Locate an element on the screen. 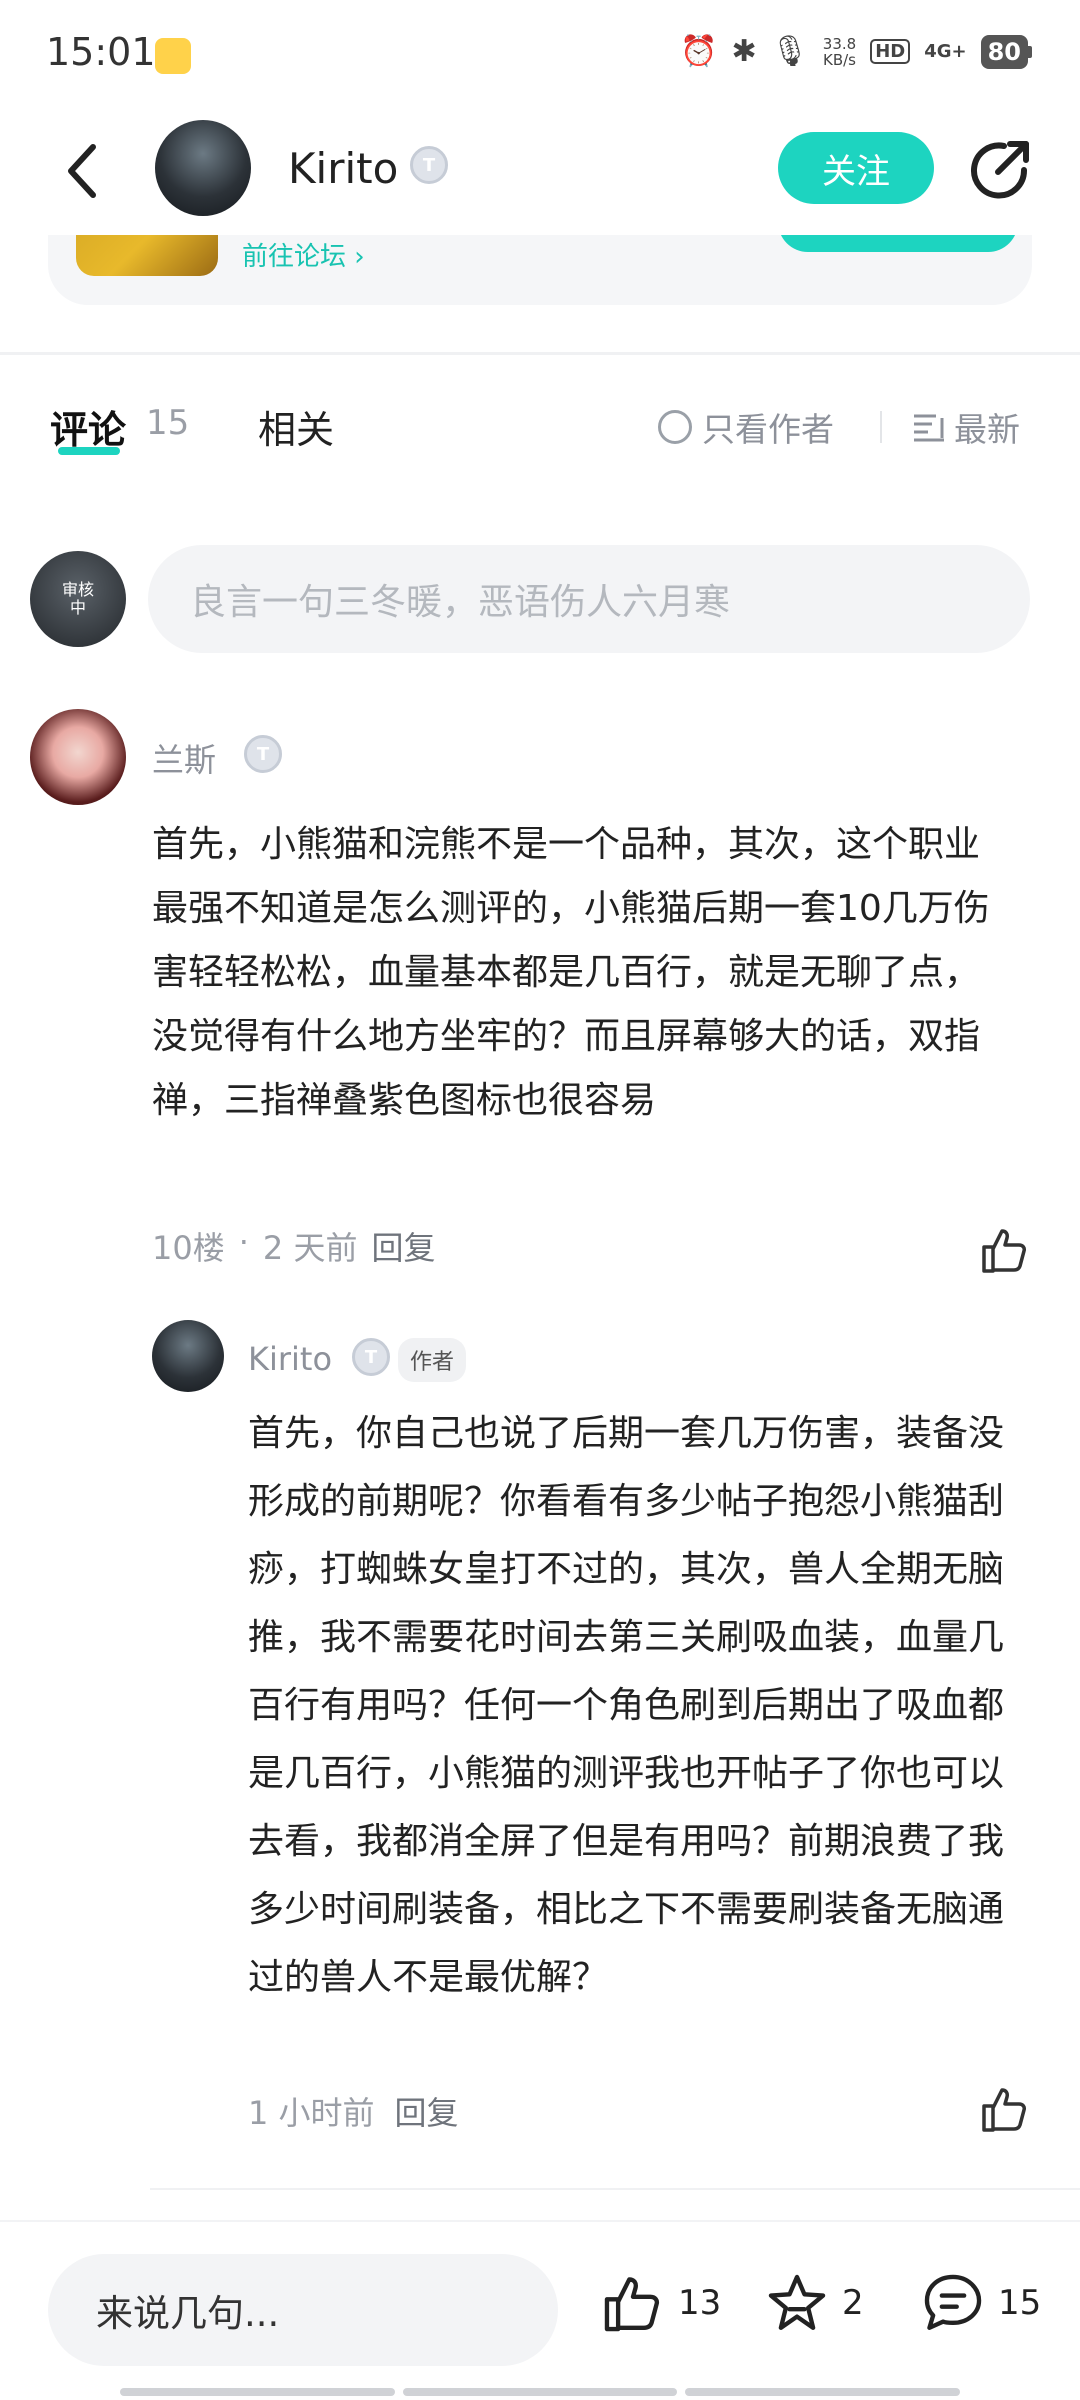 Image resolution: width=1080 pixels, height=2400 pixels. avatar-review-label: 审核中 is located at coordinates (77, 598).